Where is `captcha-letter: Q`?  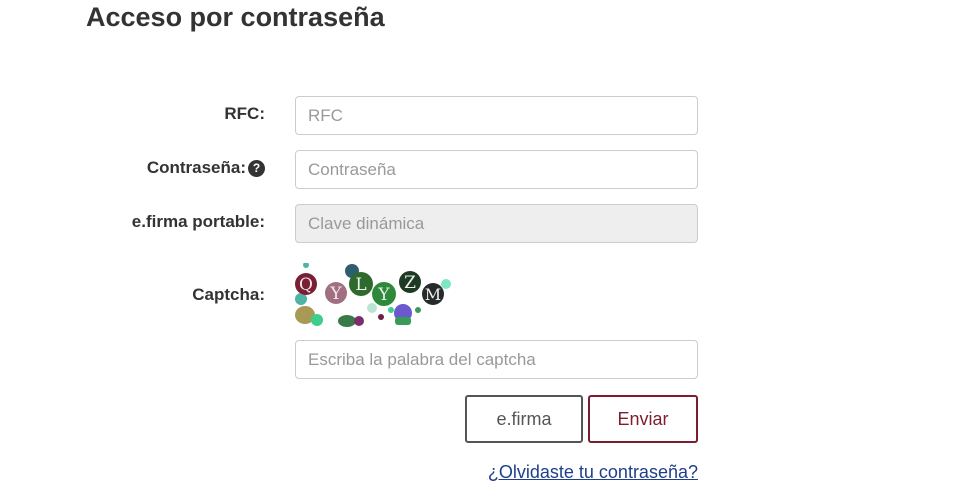 captcha-letter: Q is located at coordinates (306, 284).